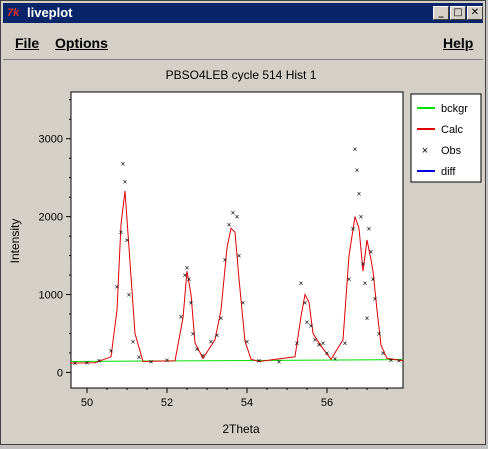 The width and height of the screenshot is (488, 449). Describe the element at coordinates (87, 403) in the screenshot. I see `x-tick-label: 50` at that location.